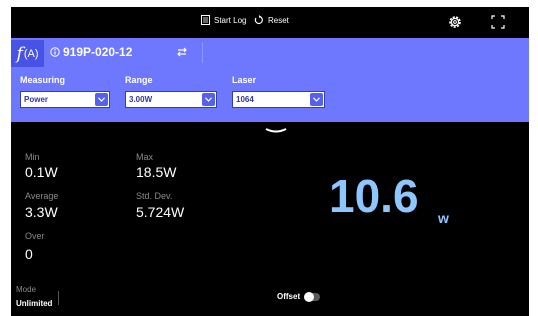 The width and height of the screenshot is (538, 316). Describe the element at coordinates (42, 196) in the screenshot. I see `average-label: Average` at that location.